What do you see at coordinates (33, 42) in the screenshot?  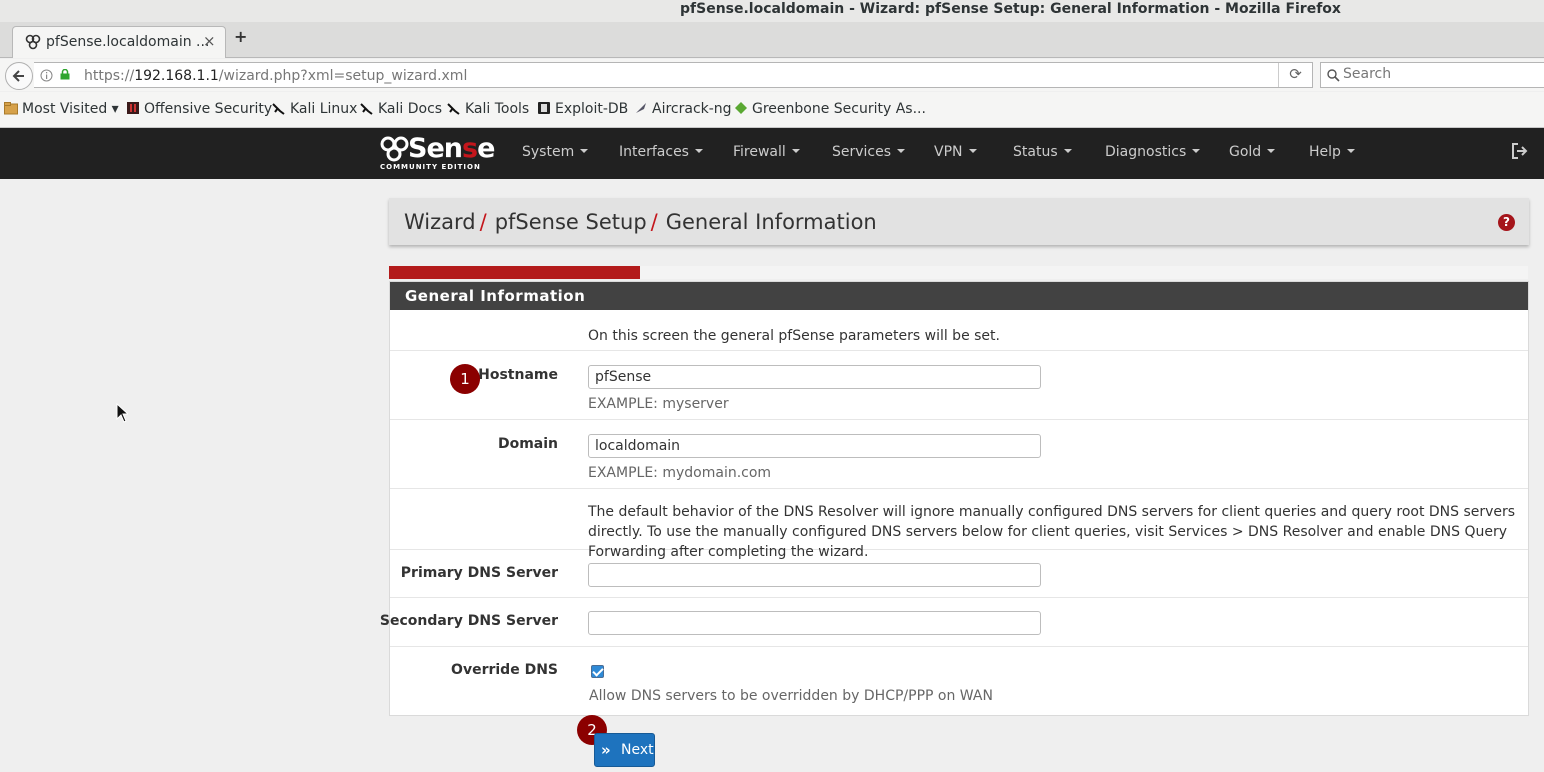 I see `pfsense-favicon-icon` at bounding box center [33, 42].